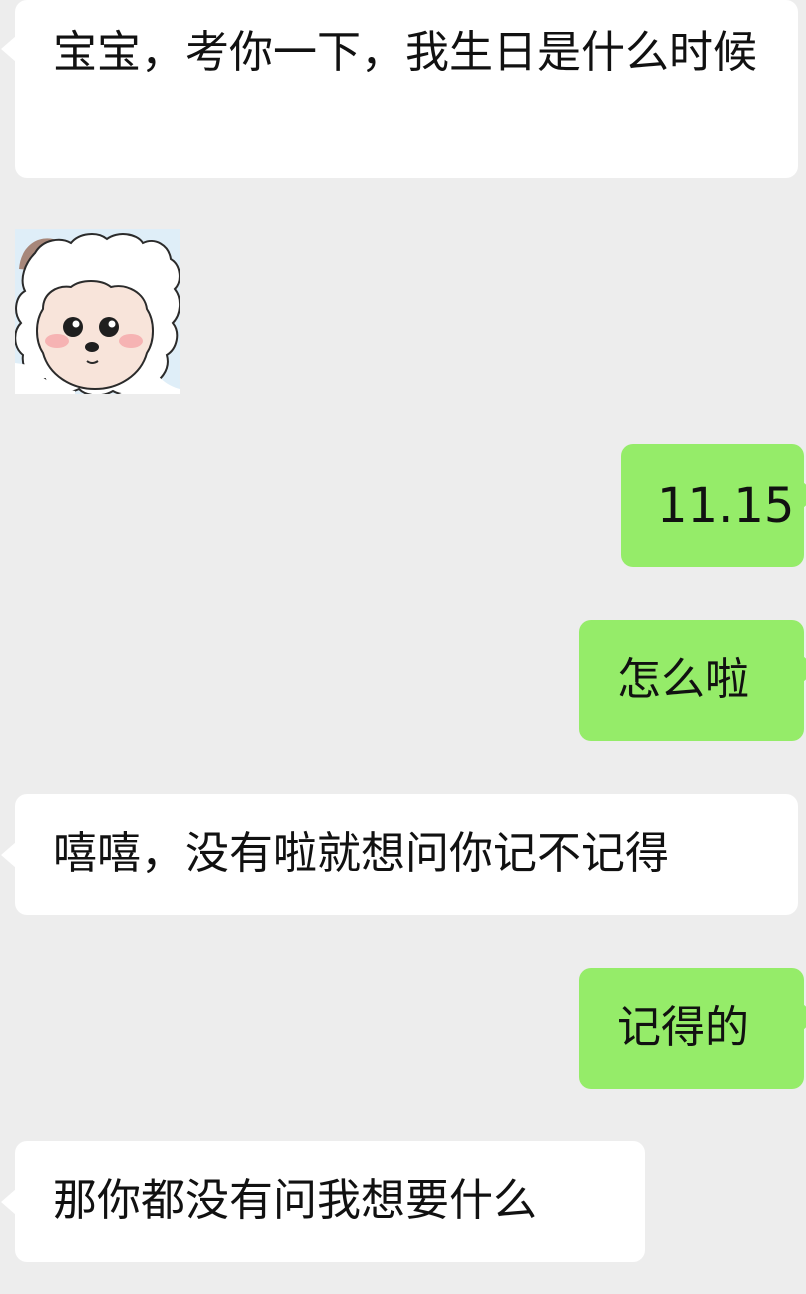 Image resolution: width=806 pixels, height=1294 pixels. What do you see at coordinates (692, 1028) in the screenshot?
I see `outgoing-message-bubble: 记得的` at bounding box center [692, 1028].